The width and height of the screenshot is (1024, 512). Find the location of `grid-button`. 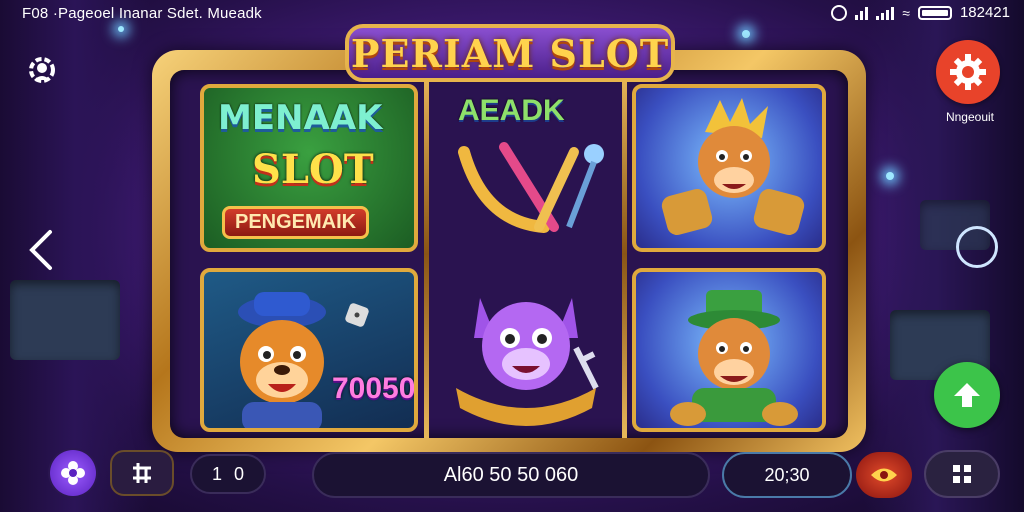

grid-button is located at coordinates (962, 474).